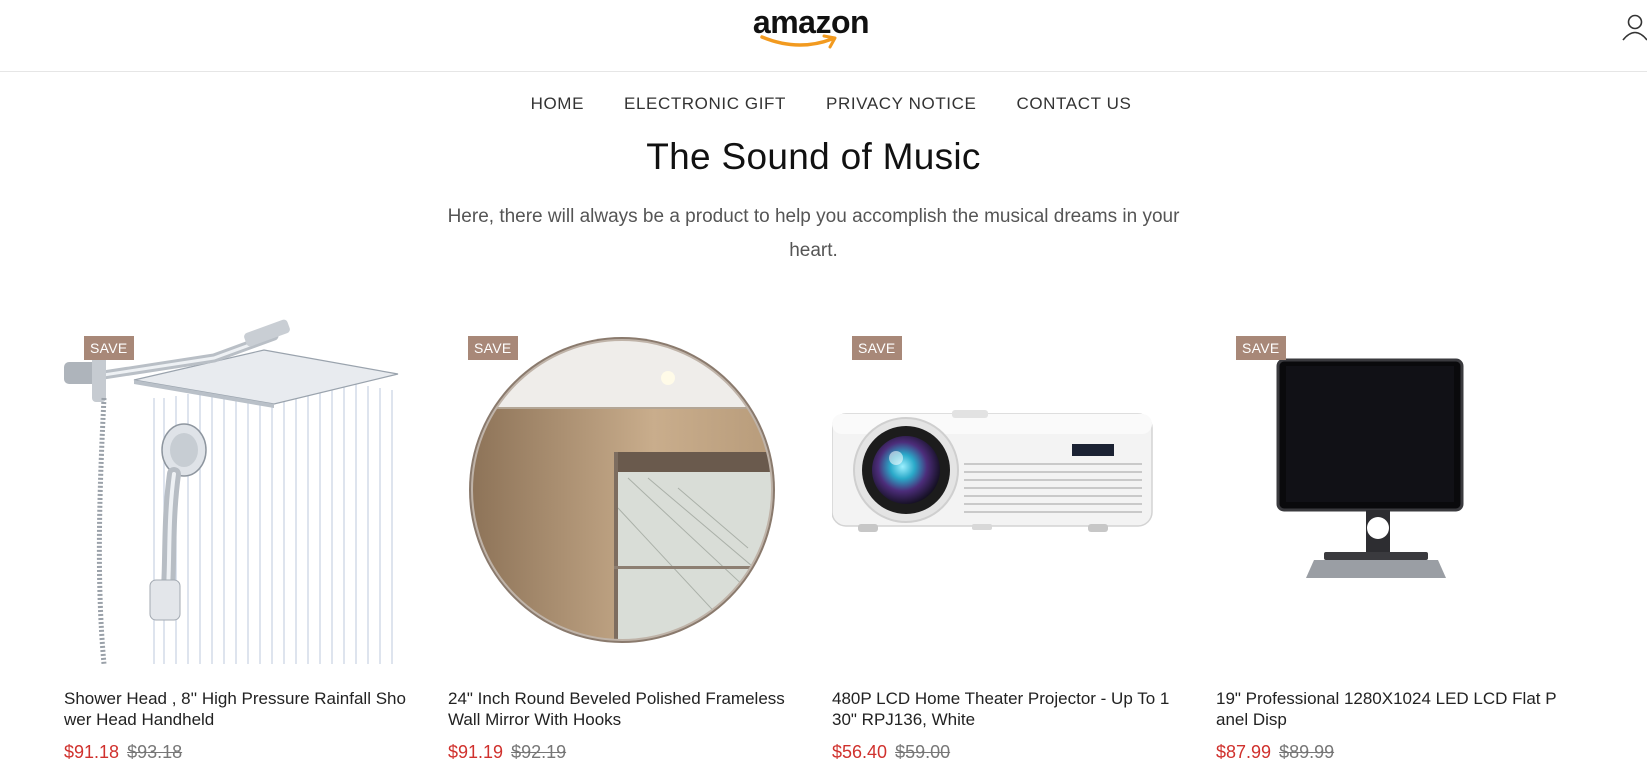 The image size is (1647, 772). What do you see at coordinates (539, 752) in the screenshot?
I see `original-price: $92.19` at bounding box center [539, 752].